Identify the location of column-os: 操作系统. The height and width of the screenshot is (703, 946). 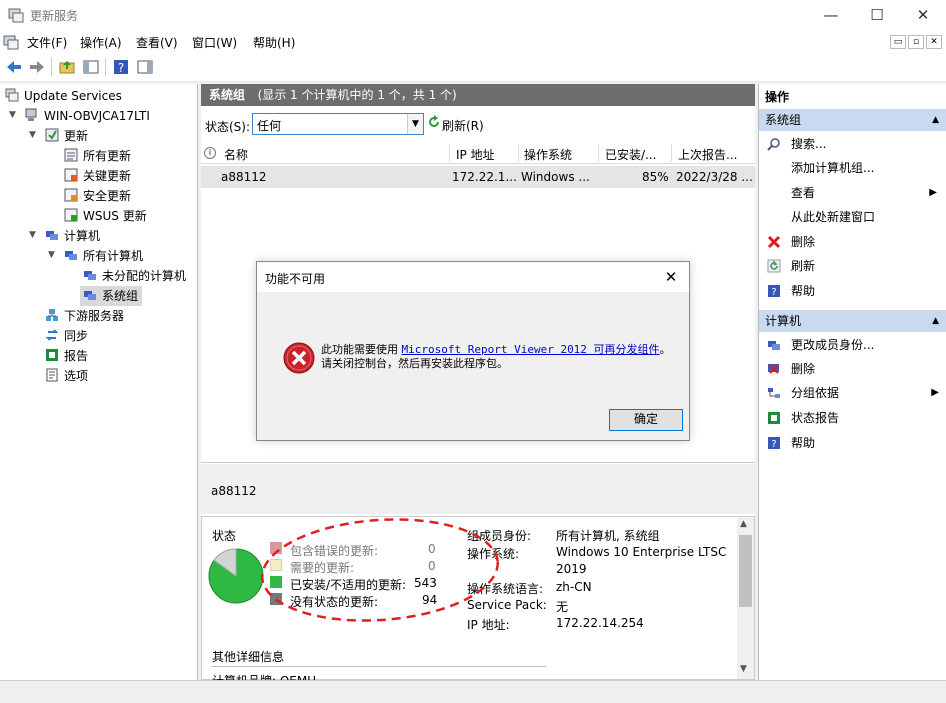
(548, 154).